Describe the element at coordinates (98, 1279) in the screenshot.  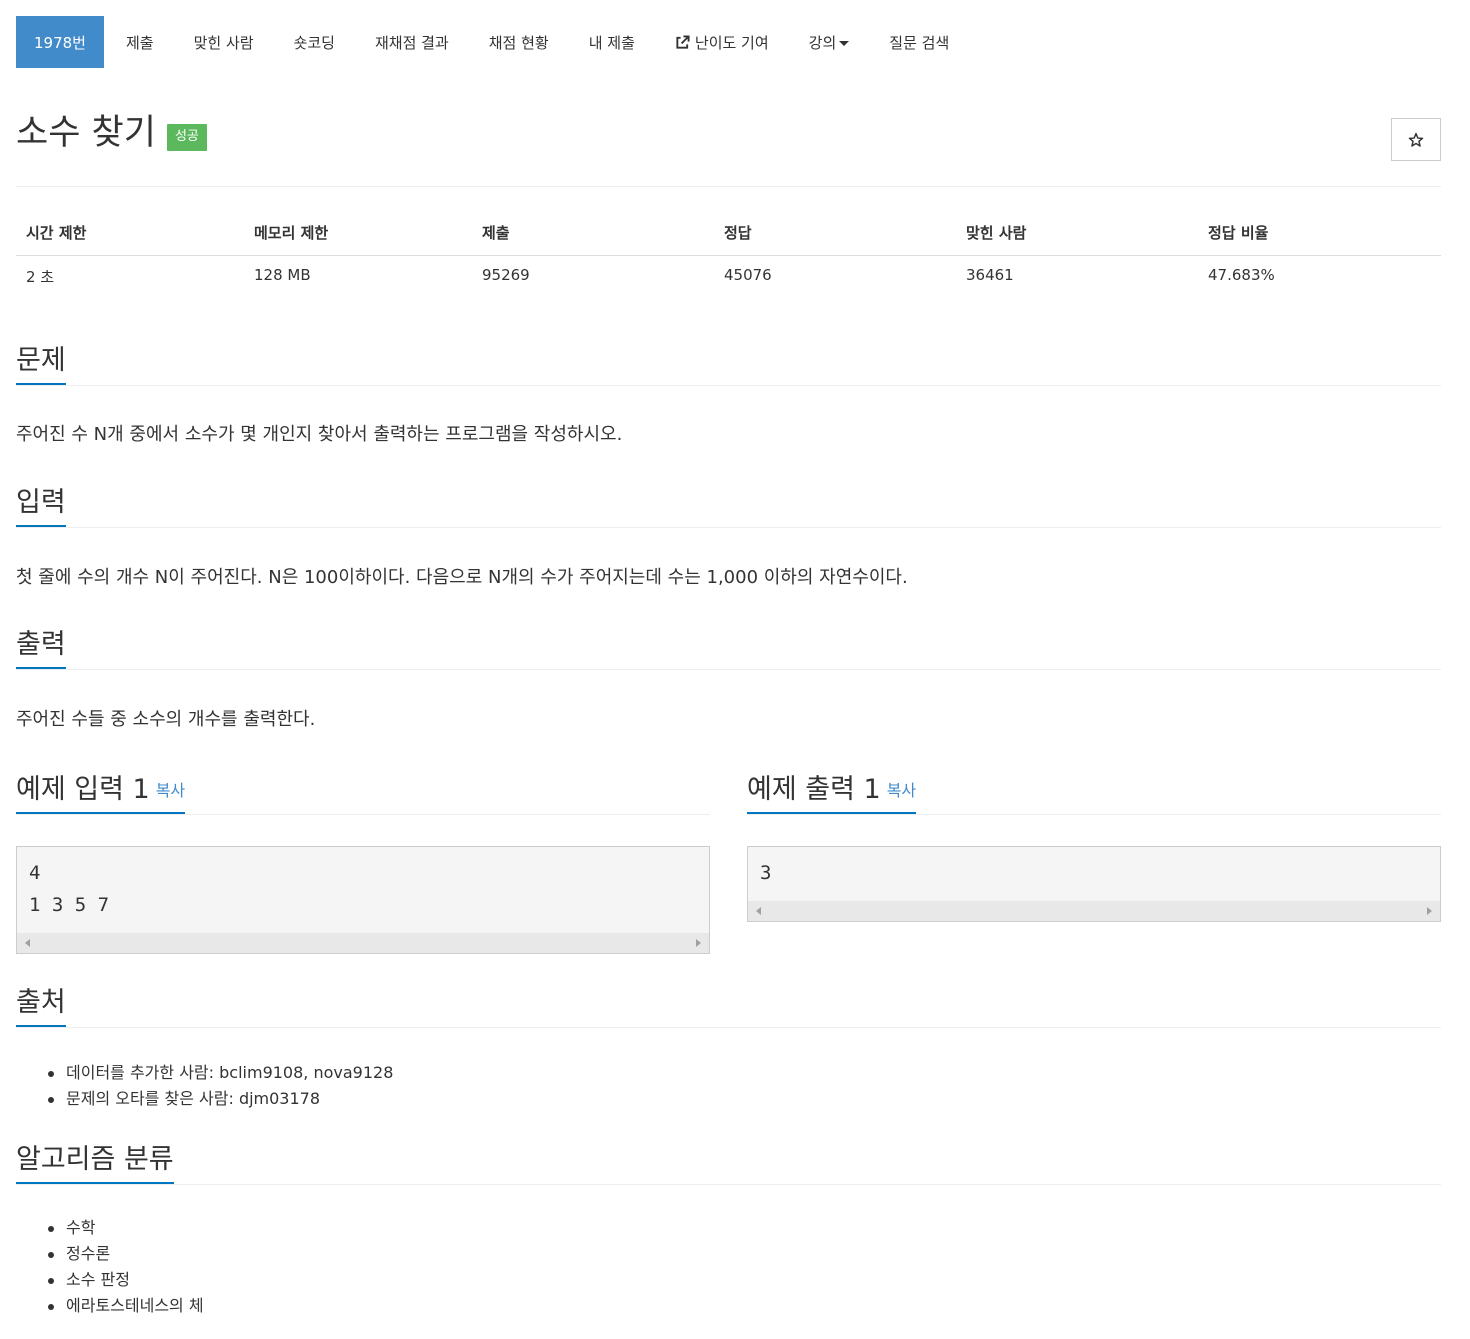
I see `algorithm-tag-link: 소수 판정` at that location.